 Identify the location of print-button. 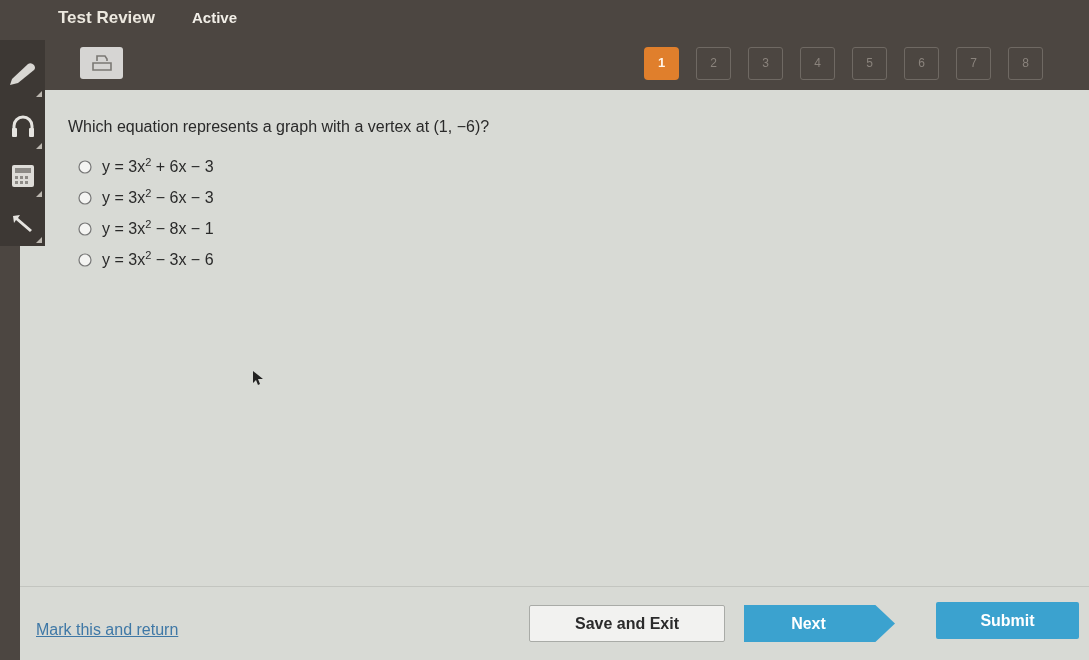
(101, 63).